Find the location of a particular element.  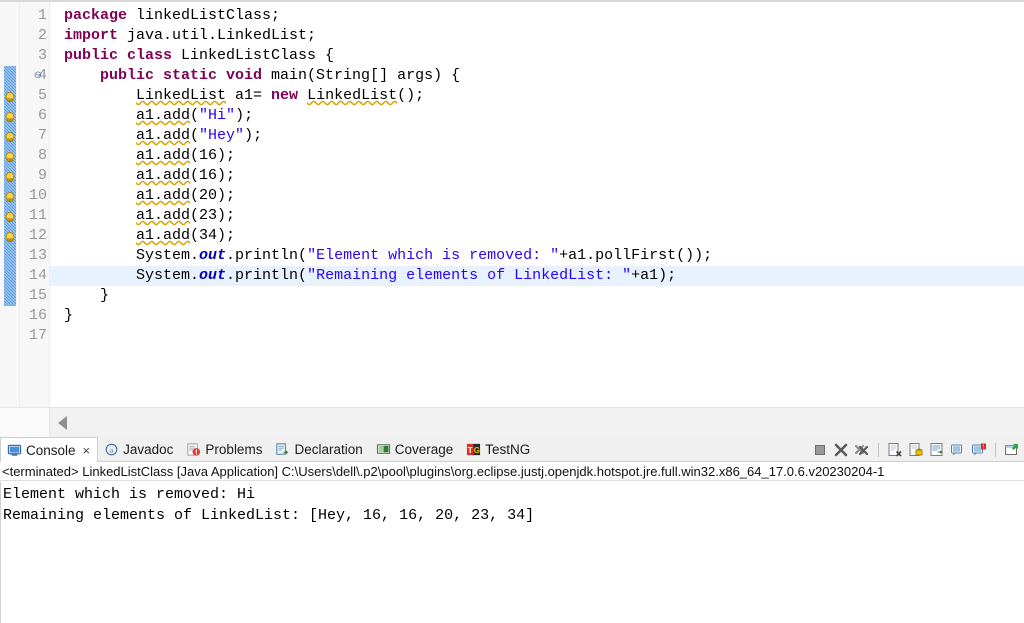

remove-all-terminated-icon is located at coordinates (862, 450).